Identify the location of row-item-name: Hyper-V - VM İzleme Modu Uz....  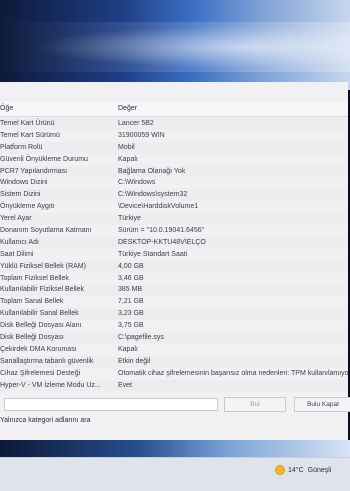
(50, 385).